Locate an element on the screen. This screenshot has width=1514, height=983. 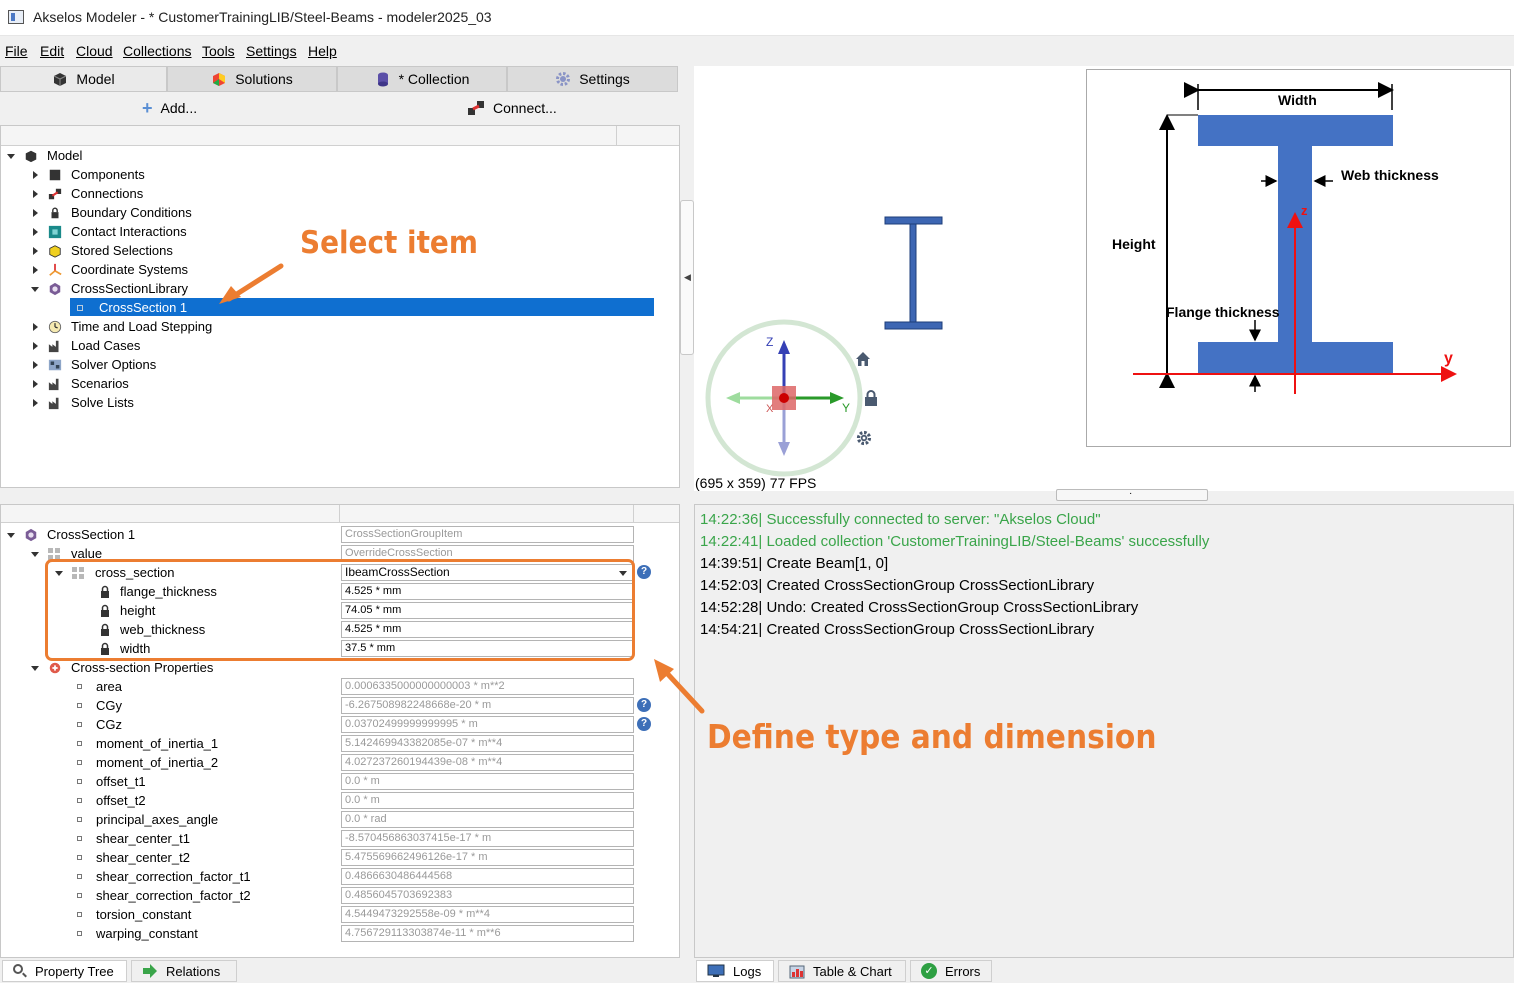
menu-tools: Tools is located at coordinates (218, 51).